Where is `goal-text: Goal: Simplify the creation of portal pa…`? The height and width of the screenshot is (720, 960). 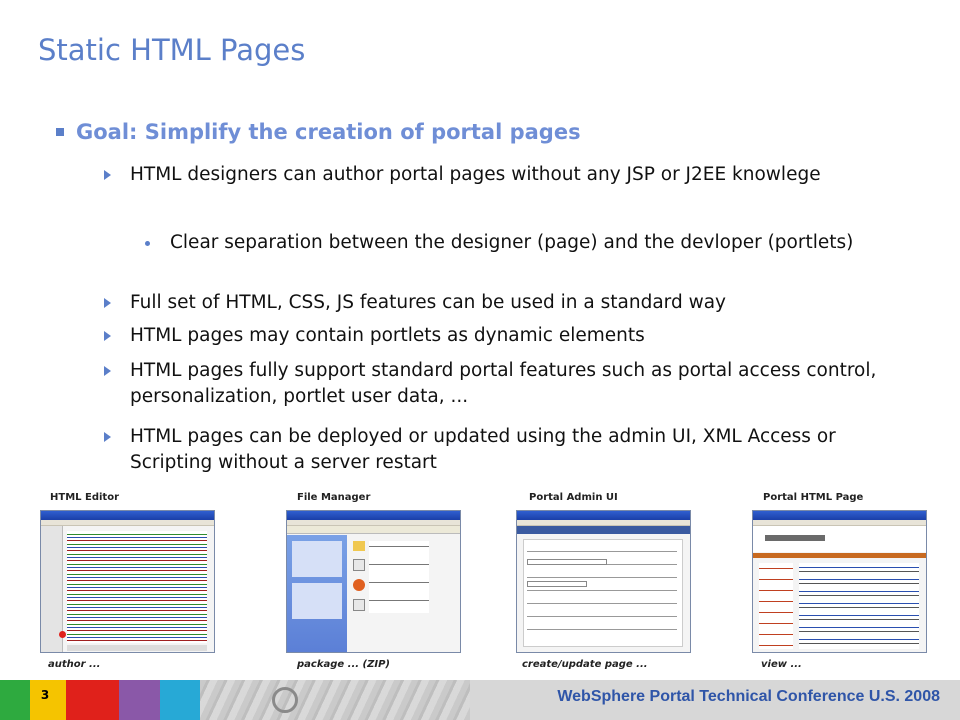 goal-text: Goal: Simplify the creation of portal pa… is located at coordinates (328, 132).